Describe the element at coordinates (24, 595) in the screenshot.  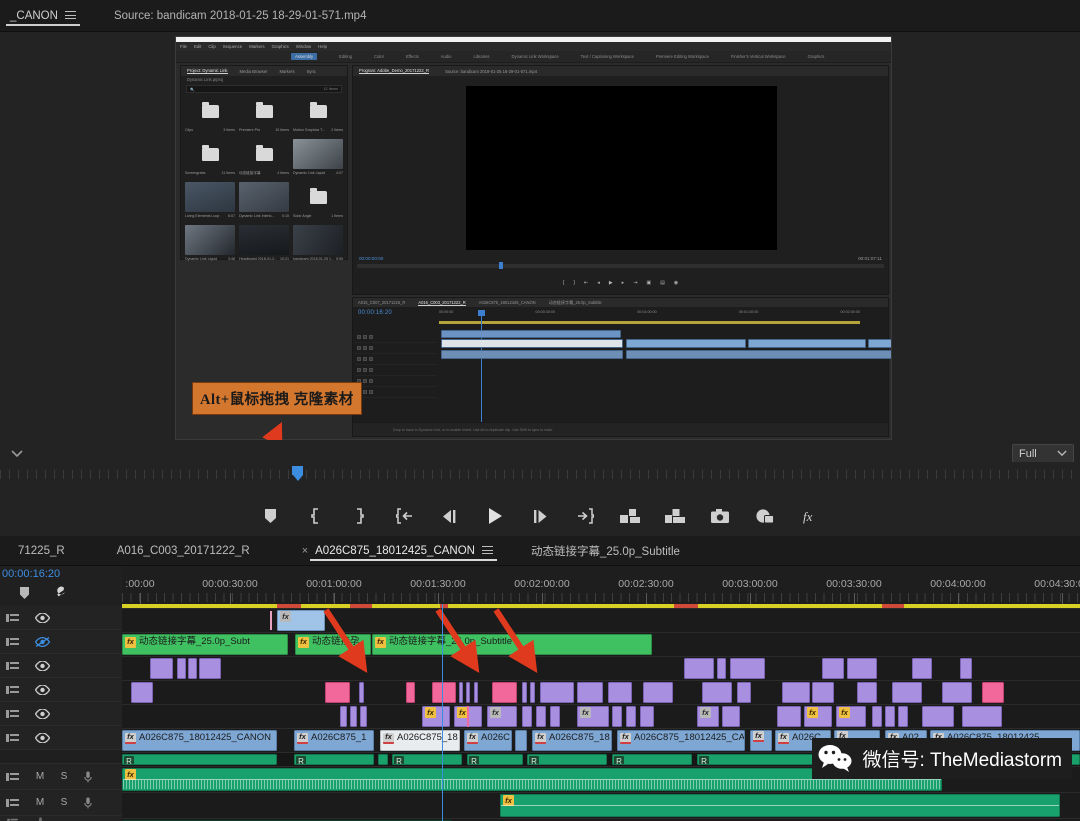
I see `marker-icon` at that location.